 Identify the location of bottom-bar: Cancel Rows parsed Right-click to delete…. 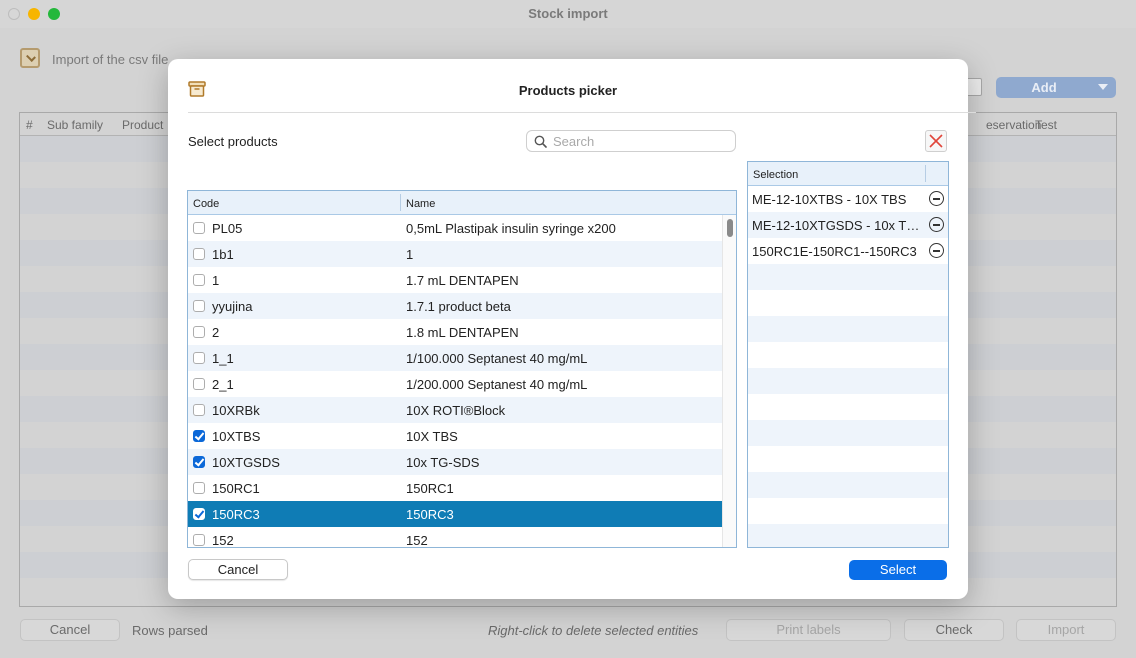
(568, 629).